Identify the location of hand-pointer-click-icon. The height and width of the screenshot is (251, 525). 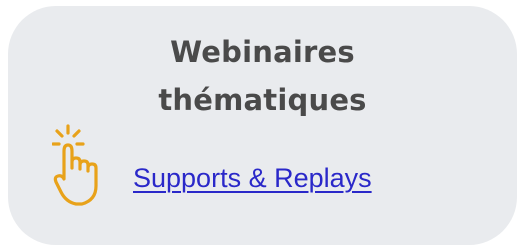
(75, 165).